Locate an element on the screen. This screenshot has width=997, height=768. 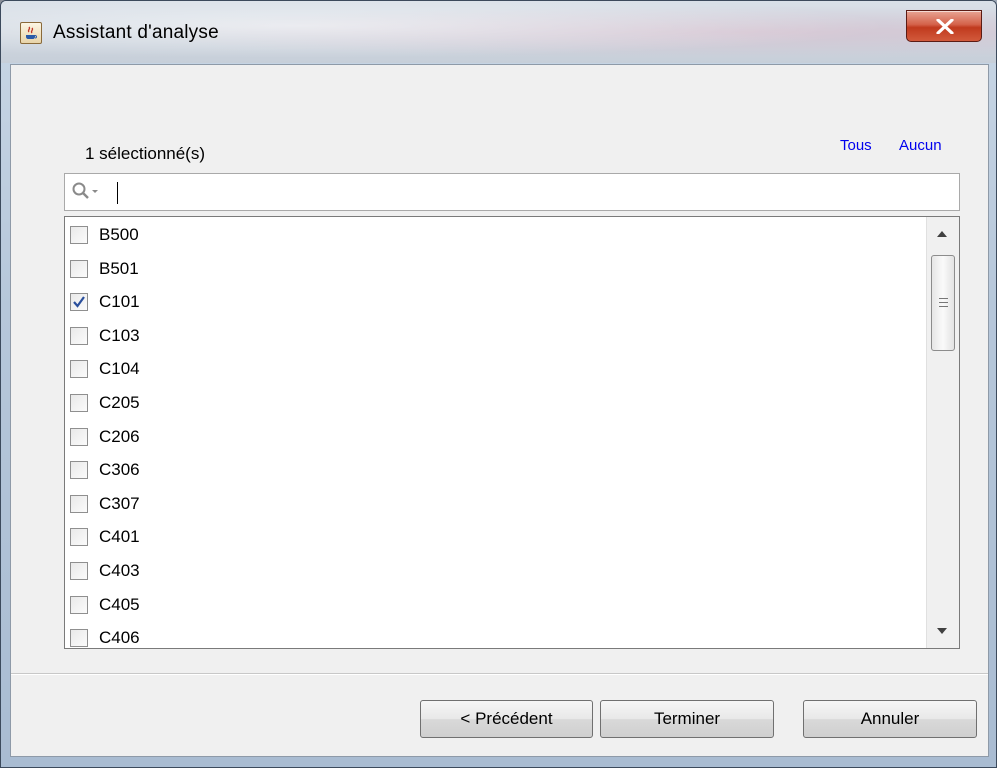
list-item: C306 is located at coordinates (495, 471).